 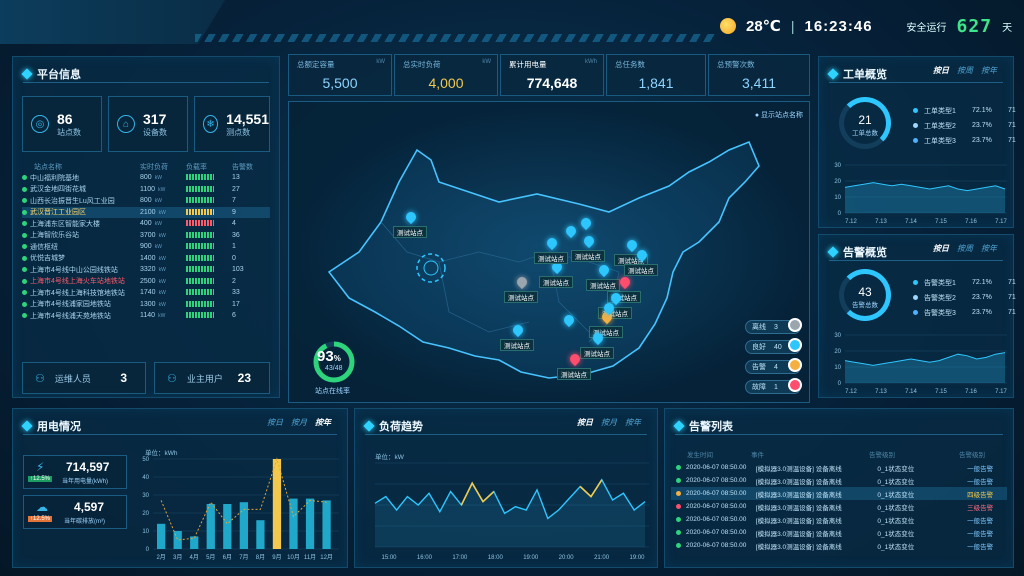 I want to click on site-load: 1140, so click(x=148, y=316).